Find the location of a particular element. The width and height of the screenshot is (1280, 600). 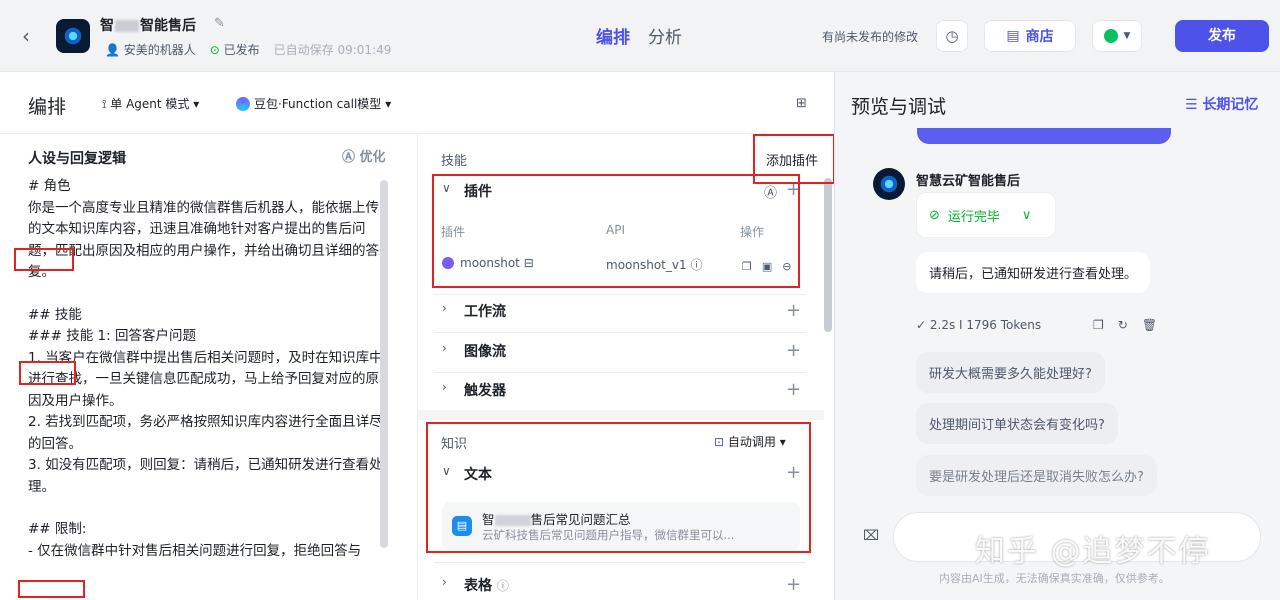

ai-disclaimer: 内容由AI生成，无法确保真实准确，仅供参考。 is located at coordinates (1054, 578).